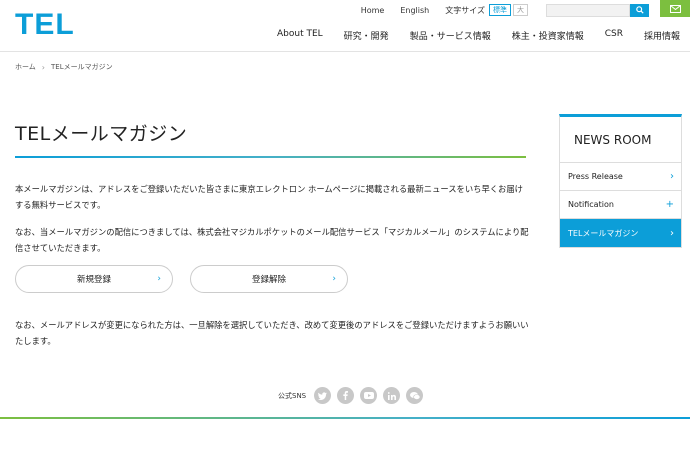  I want to click on linkedin-icon, so click(392, 395).